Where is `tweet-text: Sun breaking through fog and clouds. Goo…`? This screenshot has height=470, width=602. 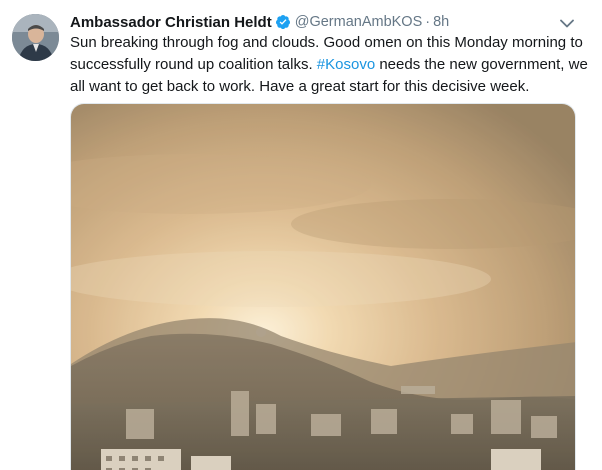 tweet-text: Sun breaking through fog and clouds. Goo… is located at coordinates (330, 65).